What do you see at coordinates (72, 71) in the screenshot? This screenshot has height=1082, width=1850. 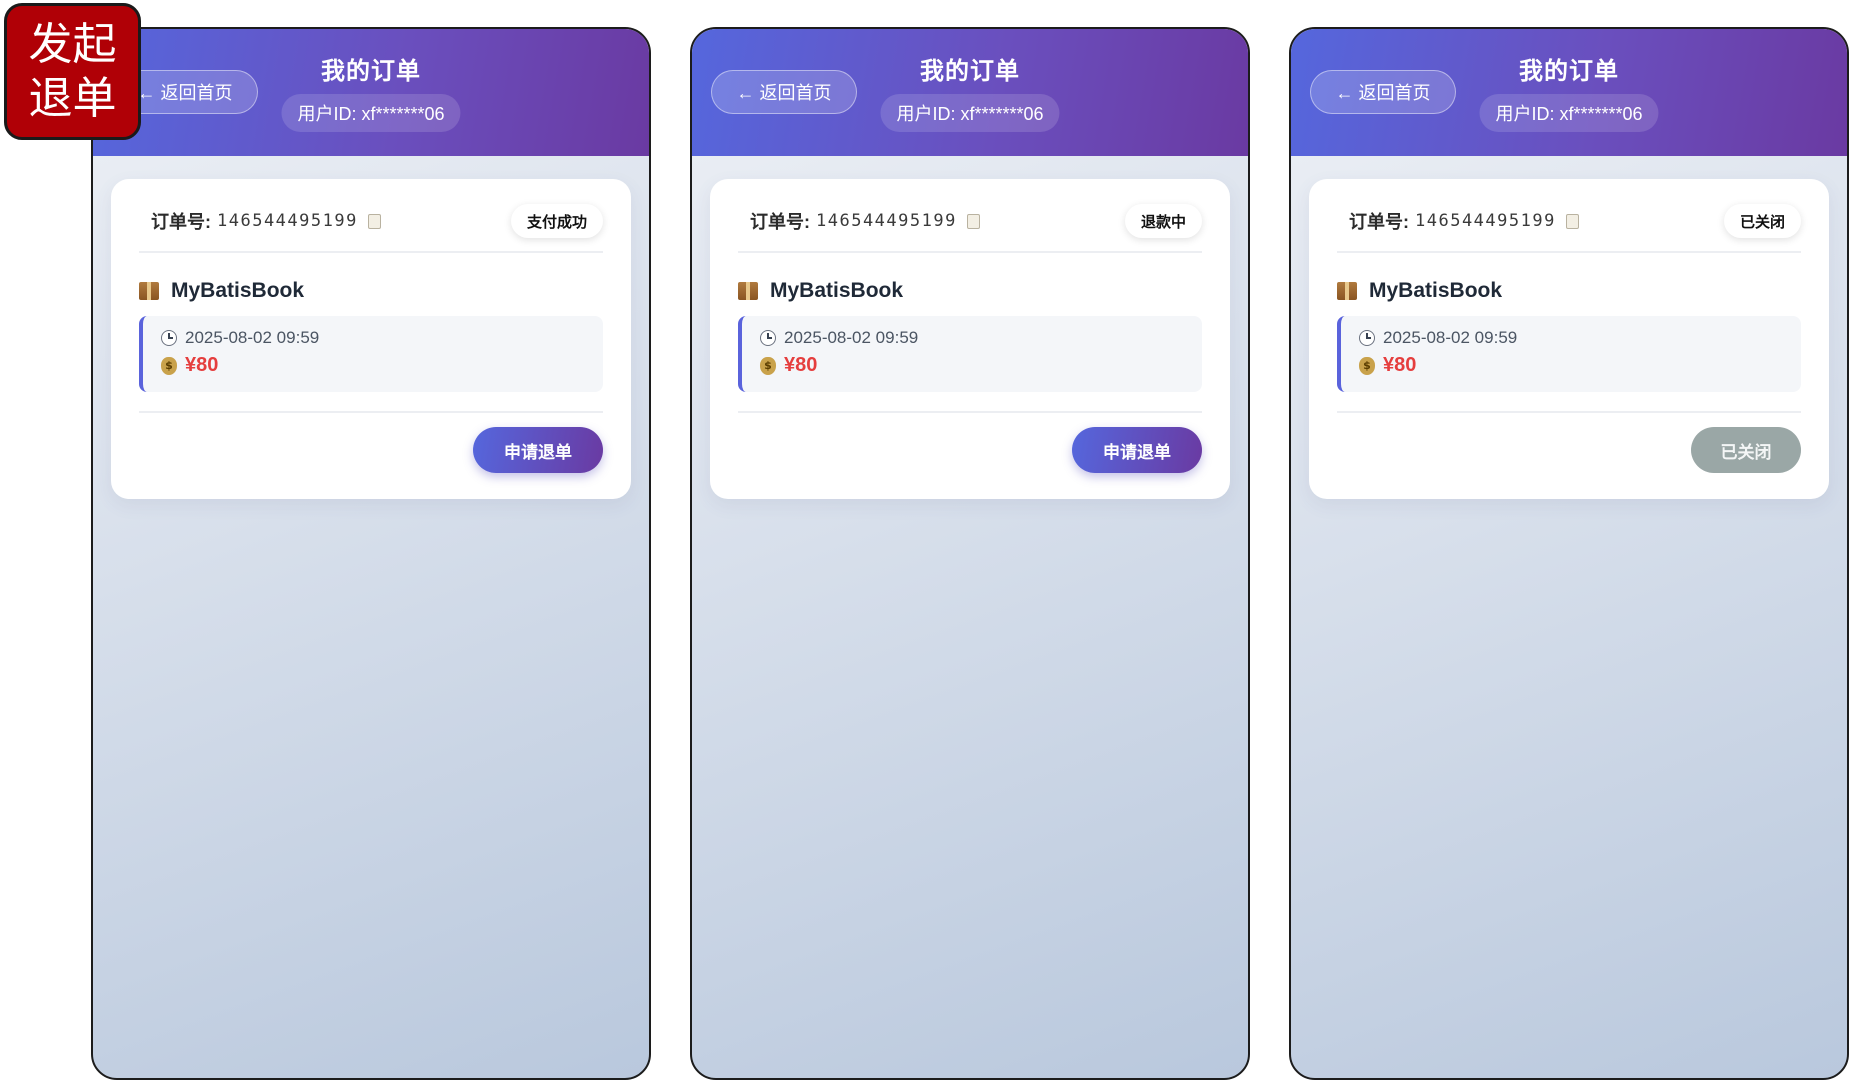 I see `corner-label: 发起 退单` at bounding box center [72, 71].